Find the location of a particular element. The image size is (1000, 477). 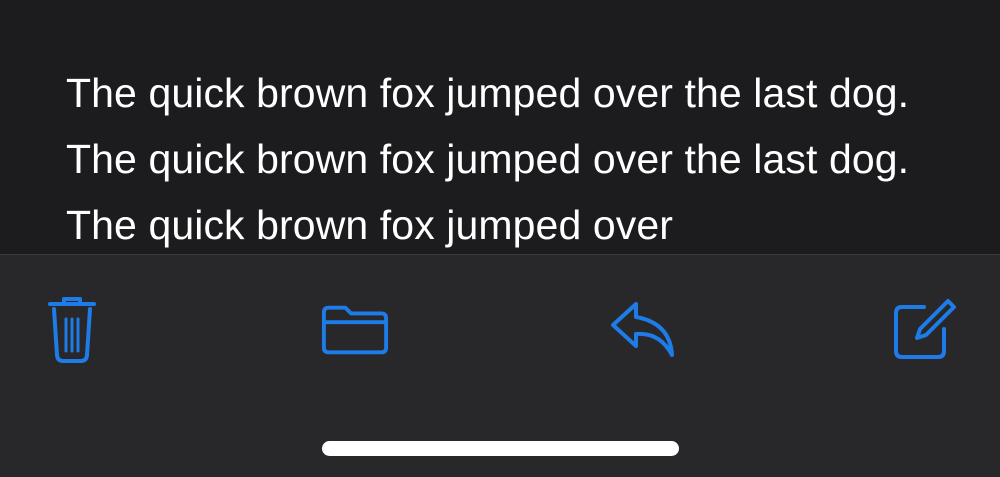

reply-button is located at coordinates (643, 330).